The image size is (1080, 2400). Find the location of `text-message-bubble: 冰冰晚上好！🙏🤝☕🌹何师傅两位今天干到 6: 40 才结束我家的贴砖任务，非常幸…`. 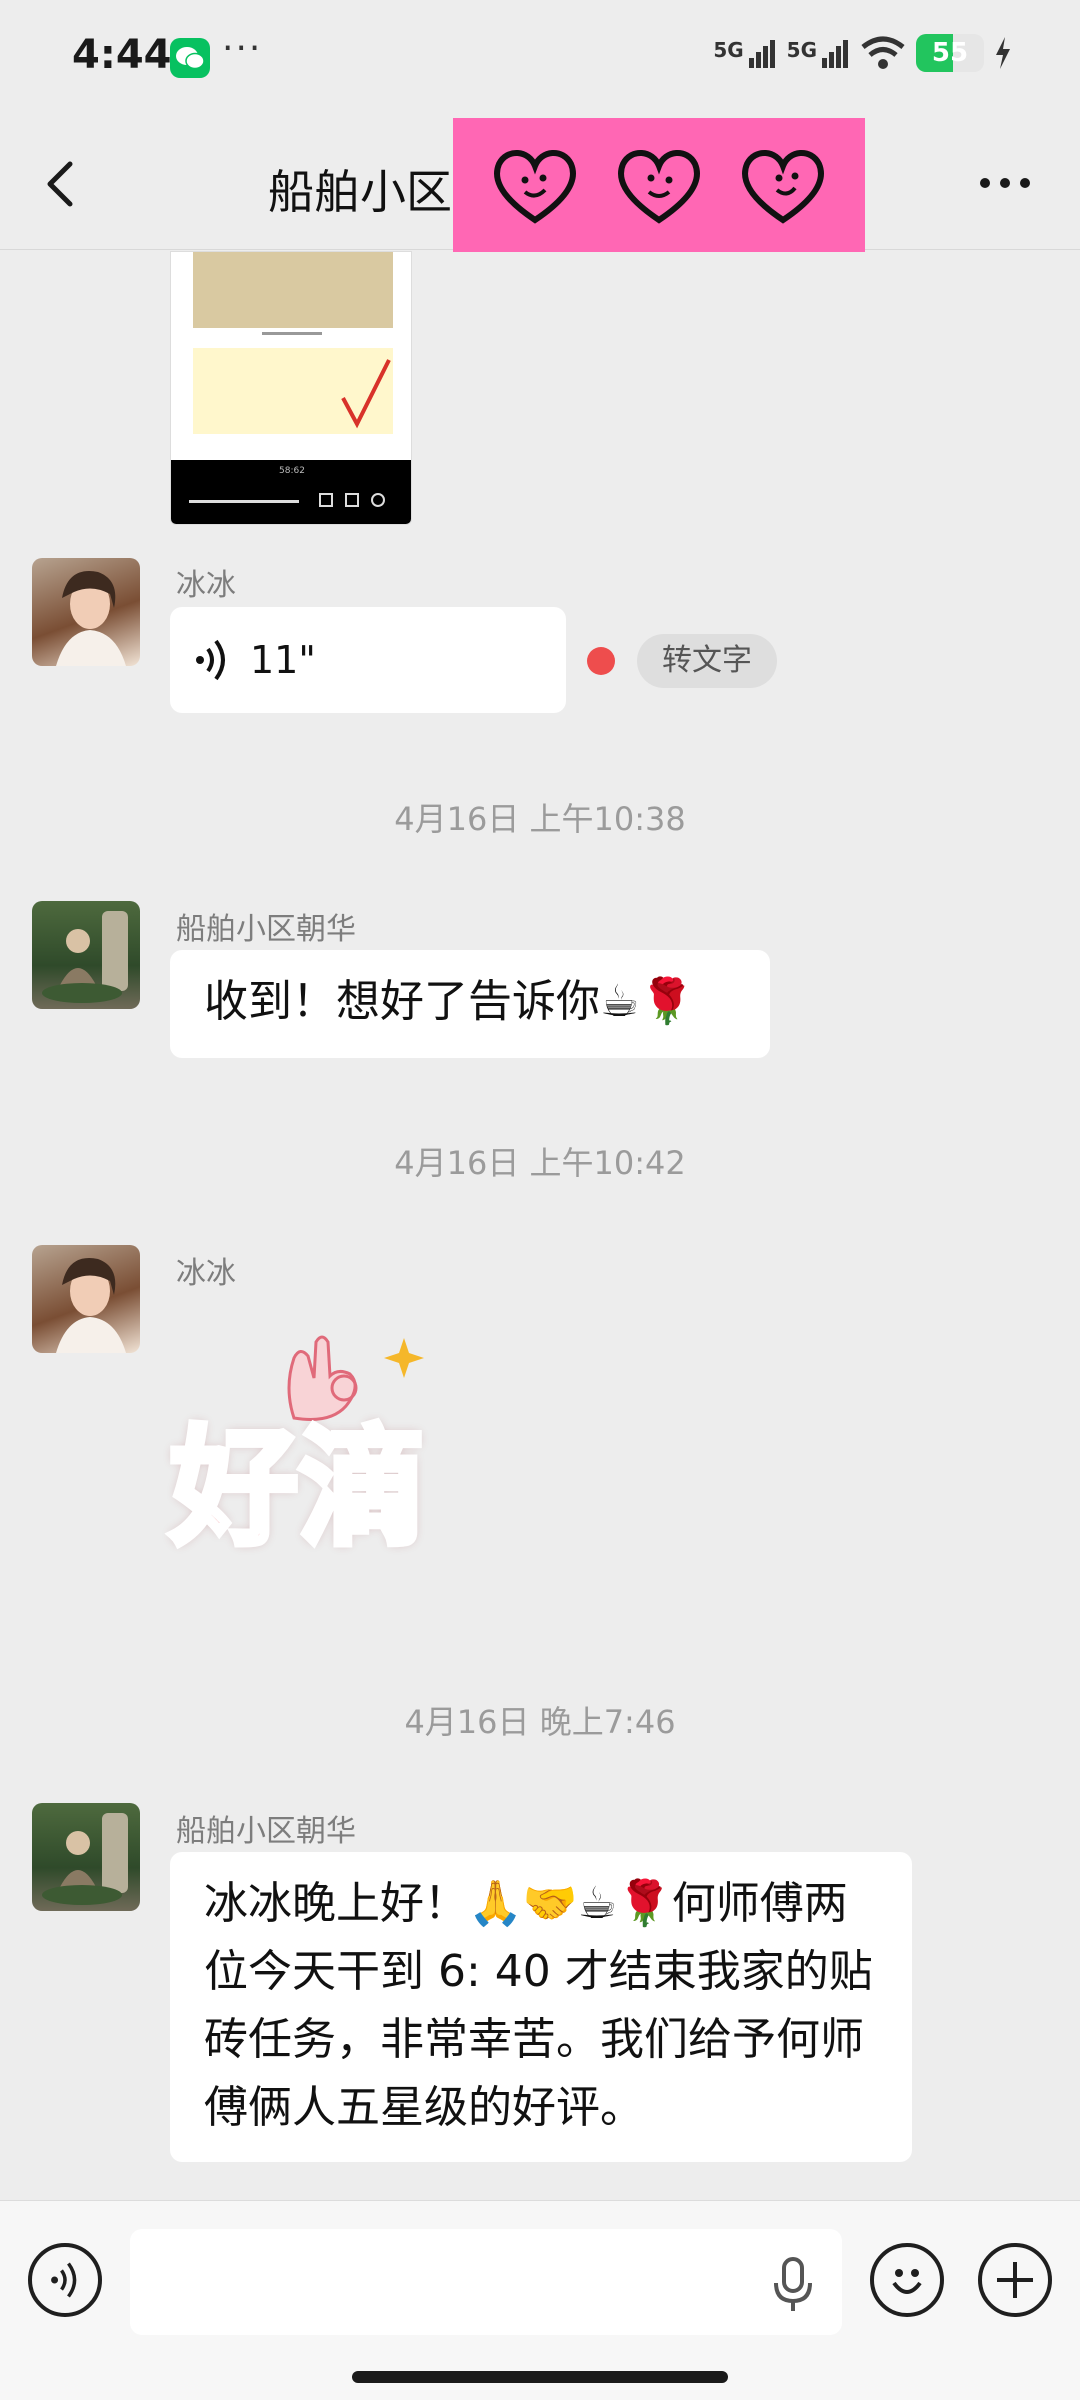

text-message-bubble: 冰冰晚上好！🙏🤝☕🌹何师傅两位今天干到 6: 40 才结束我家的贴砖任务，非常幸… is located at coordinates (541, 2007).